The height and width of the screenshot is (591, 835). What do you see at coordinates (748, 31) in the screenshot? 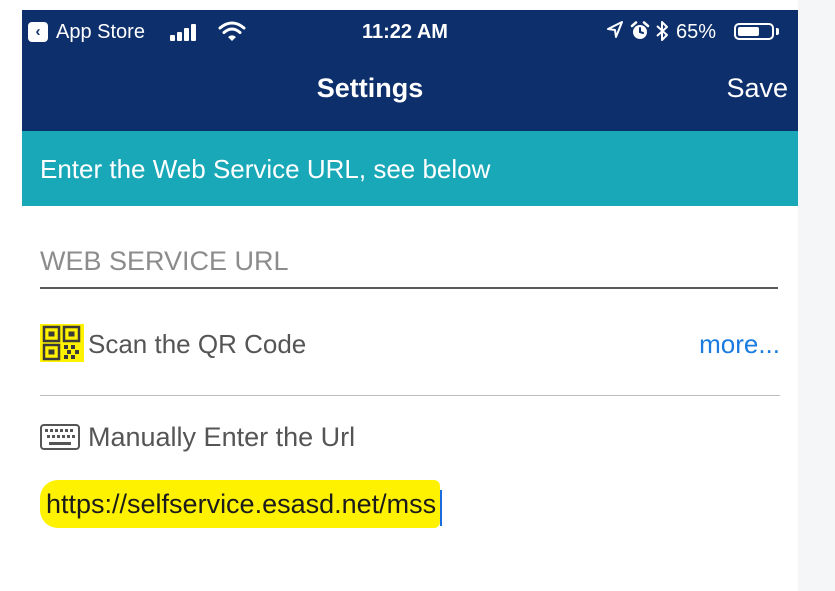
I see `battery-level-fill` at bounding box center [748, 31].